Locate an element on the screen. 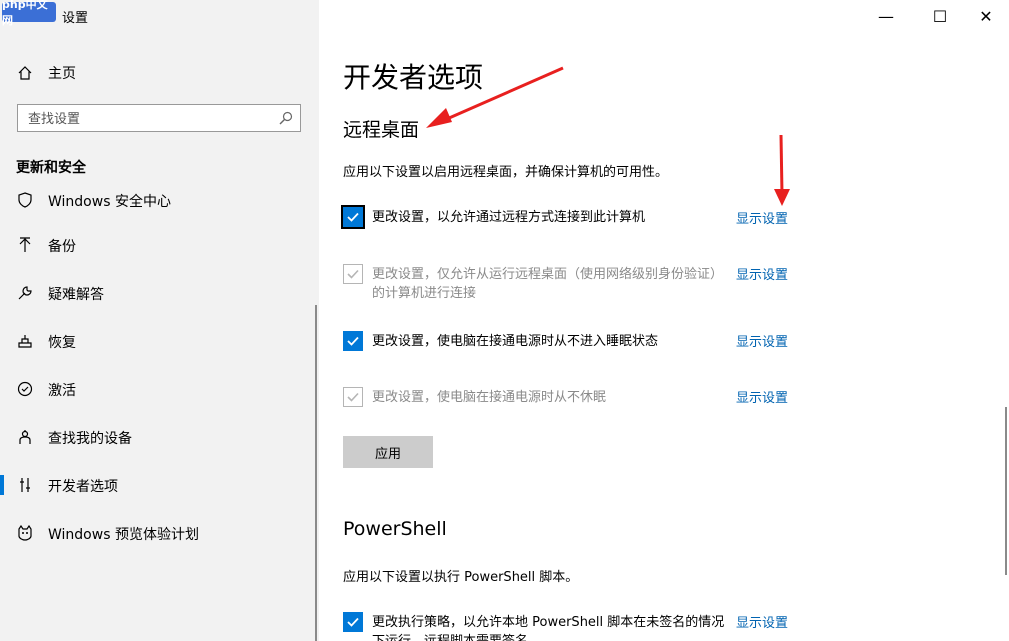 The image size is (1009, 641). section-title-remote-desktop: 远程桌面 is located at coordinates (381, 130).